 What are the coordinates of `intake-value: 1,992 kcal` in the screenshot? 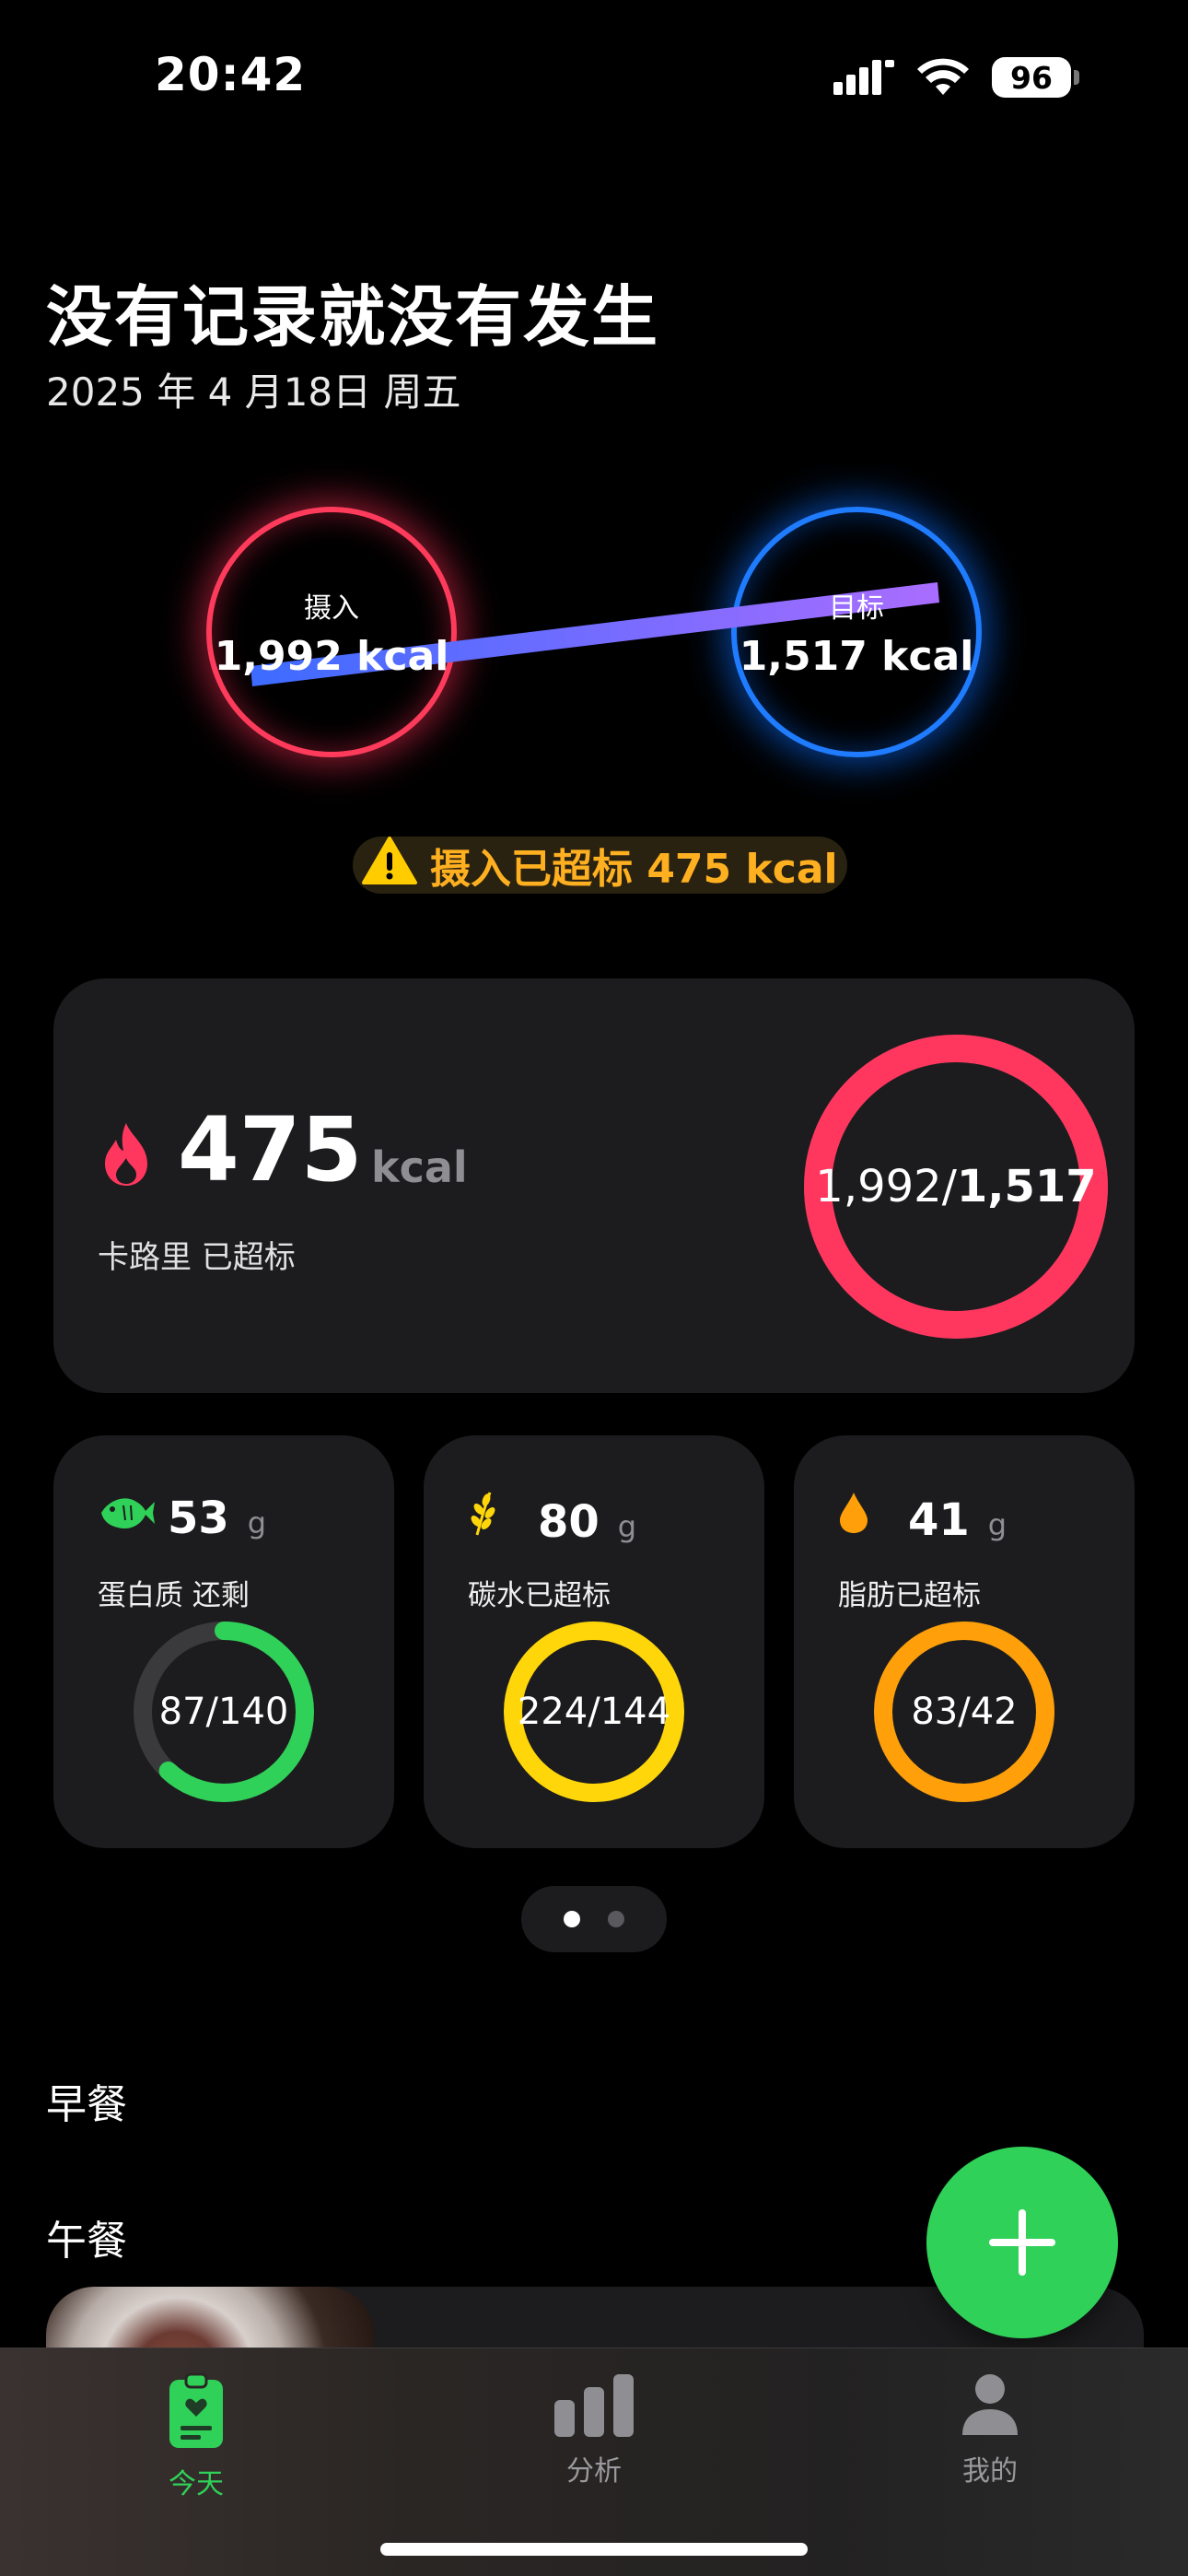 It's located at (331, 656).